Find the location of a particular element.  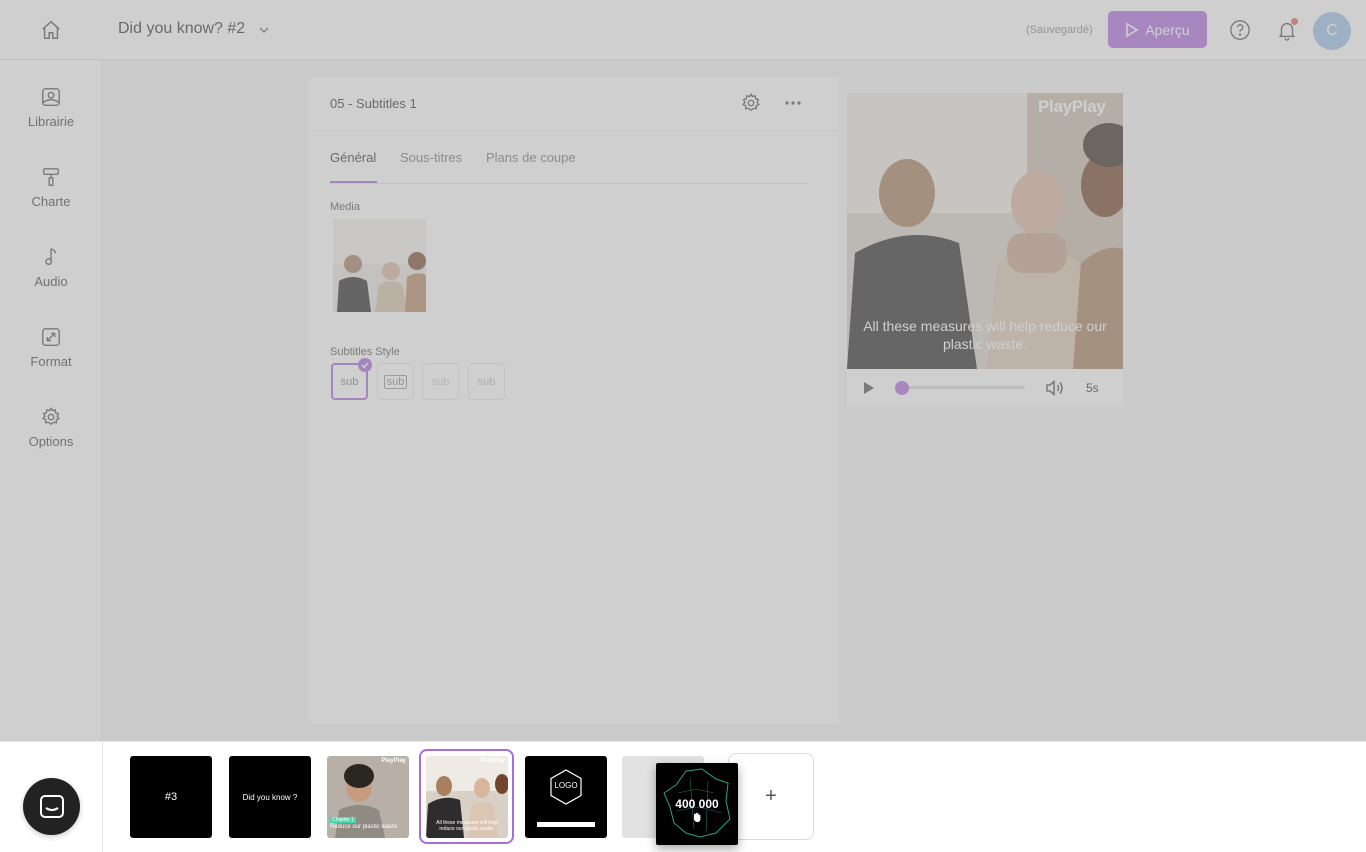

scene-thumbnail: Did you know ? is located at coordinates (270, 797).